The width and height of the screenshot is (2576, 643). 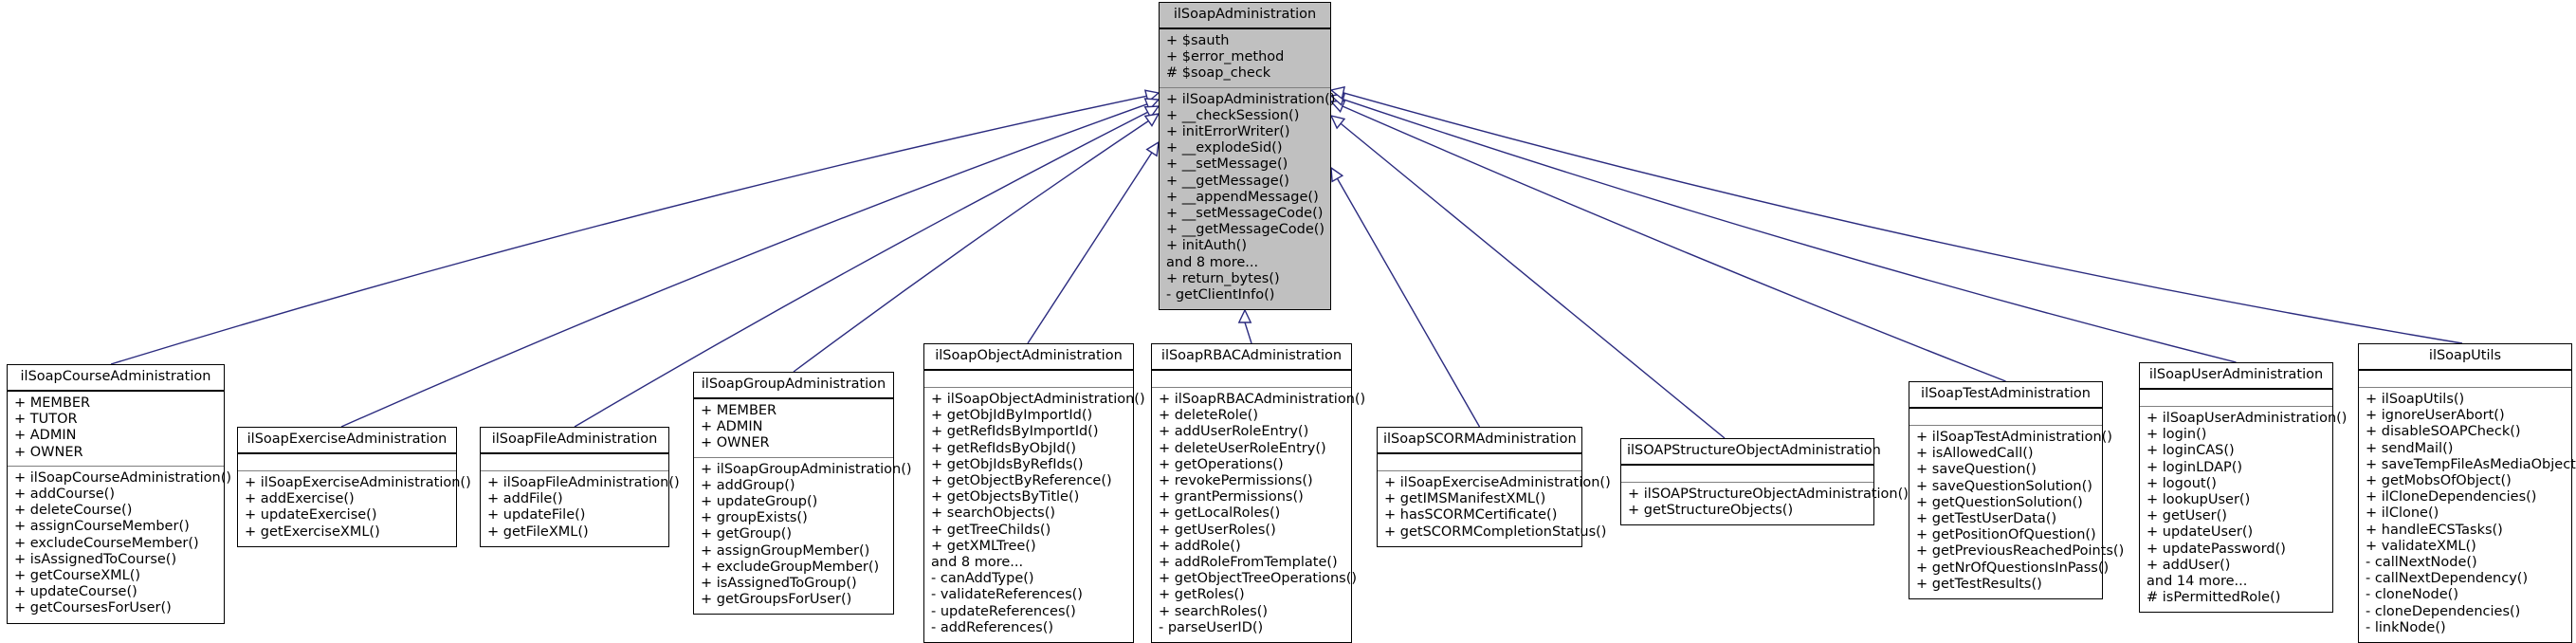 I want to click on operation: + return_bytes(), so click(x=1223, y=278).